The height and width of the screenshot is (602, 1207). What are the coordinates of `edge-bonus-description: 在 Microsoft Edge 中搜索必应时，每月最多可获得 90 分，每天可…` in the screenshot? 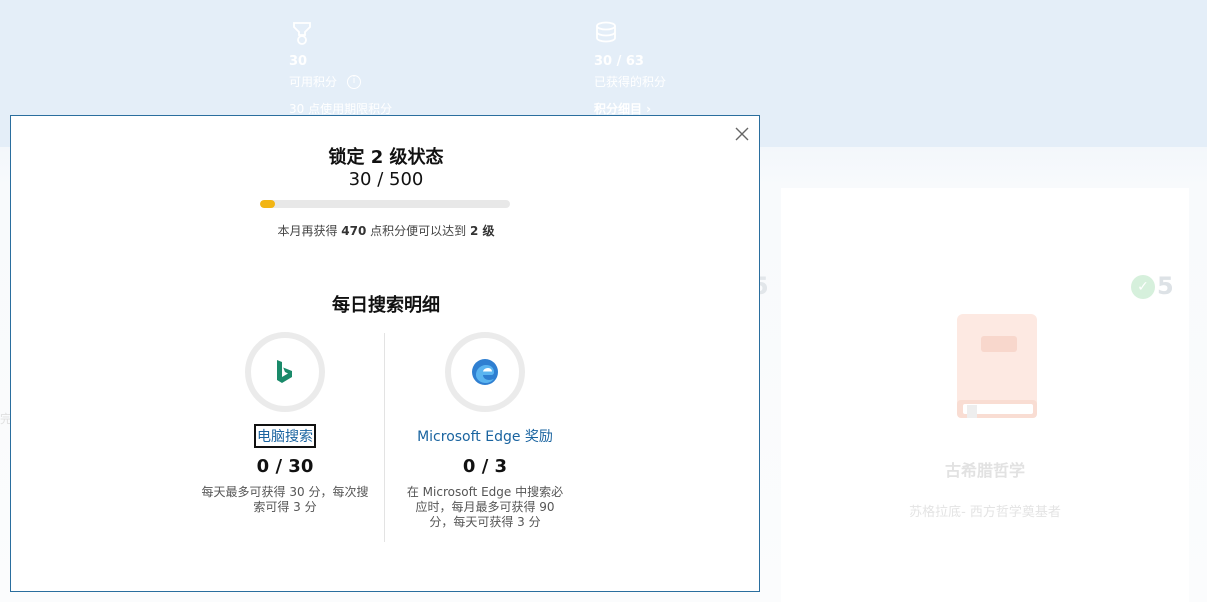 It's located at (485, 507).